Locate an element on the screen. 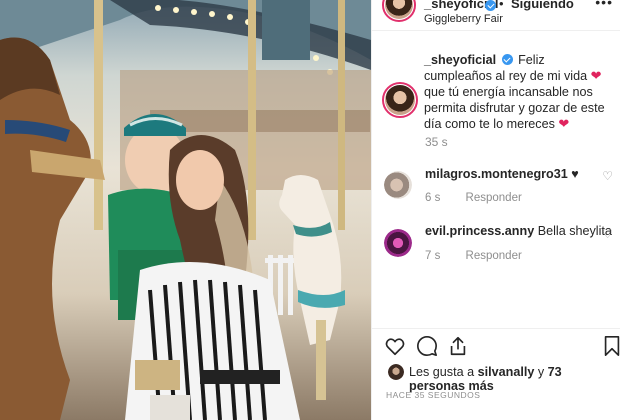 The height and width of the screenshot is (420, 620). comment-text-row: milagros.montenegro31 ♥ is located at coordinates (502, 174).